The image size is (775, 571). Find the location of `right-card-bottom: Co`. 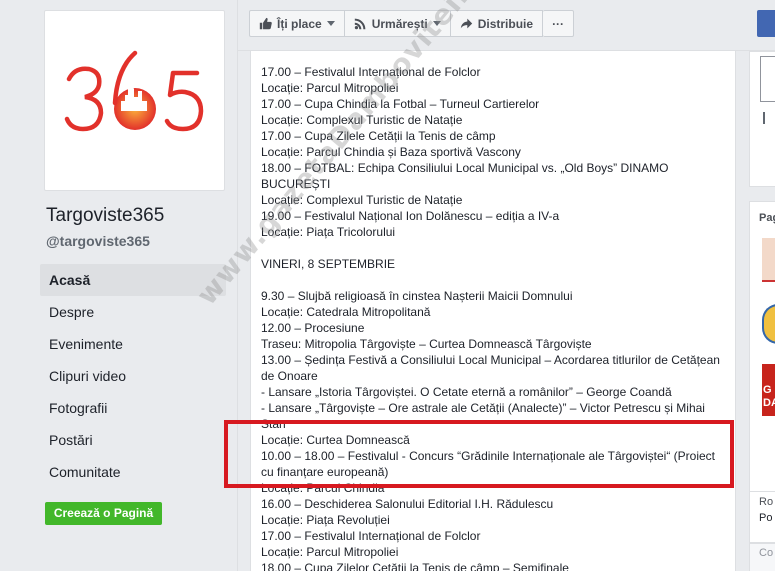

right-card-bottom: Co is located at coordinates (762, 557).